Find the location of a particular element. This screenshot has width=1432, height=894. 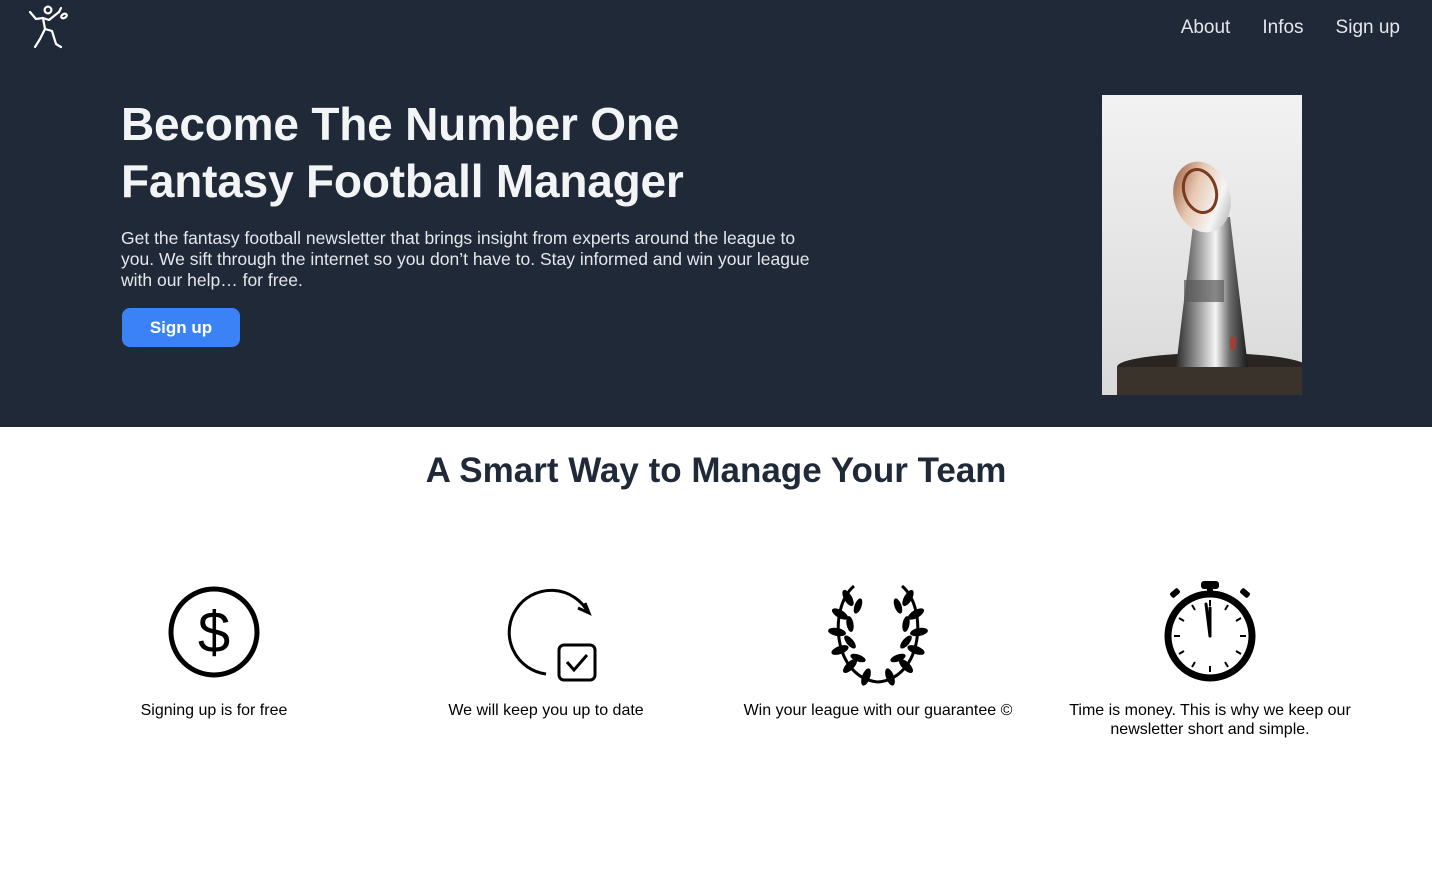

feature-updates-text: We will keep you up to date is located at coordinates (546, 710).